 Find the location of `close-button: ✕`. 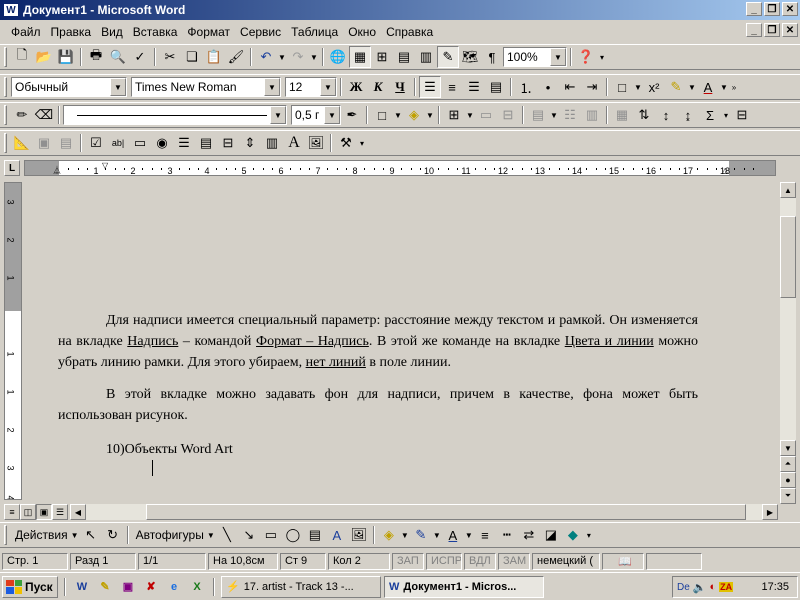

close-button: ✕ is located at coordinates (790, 9).